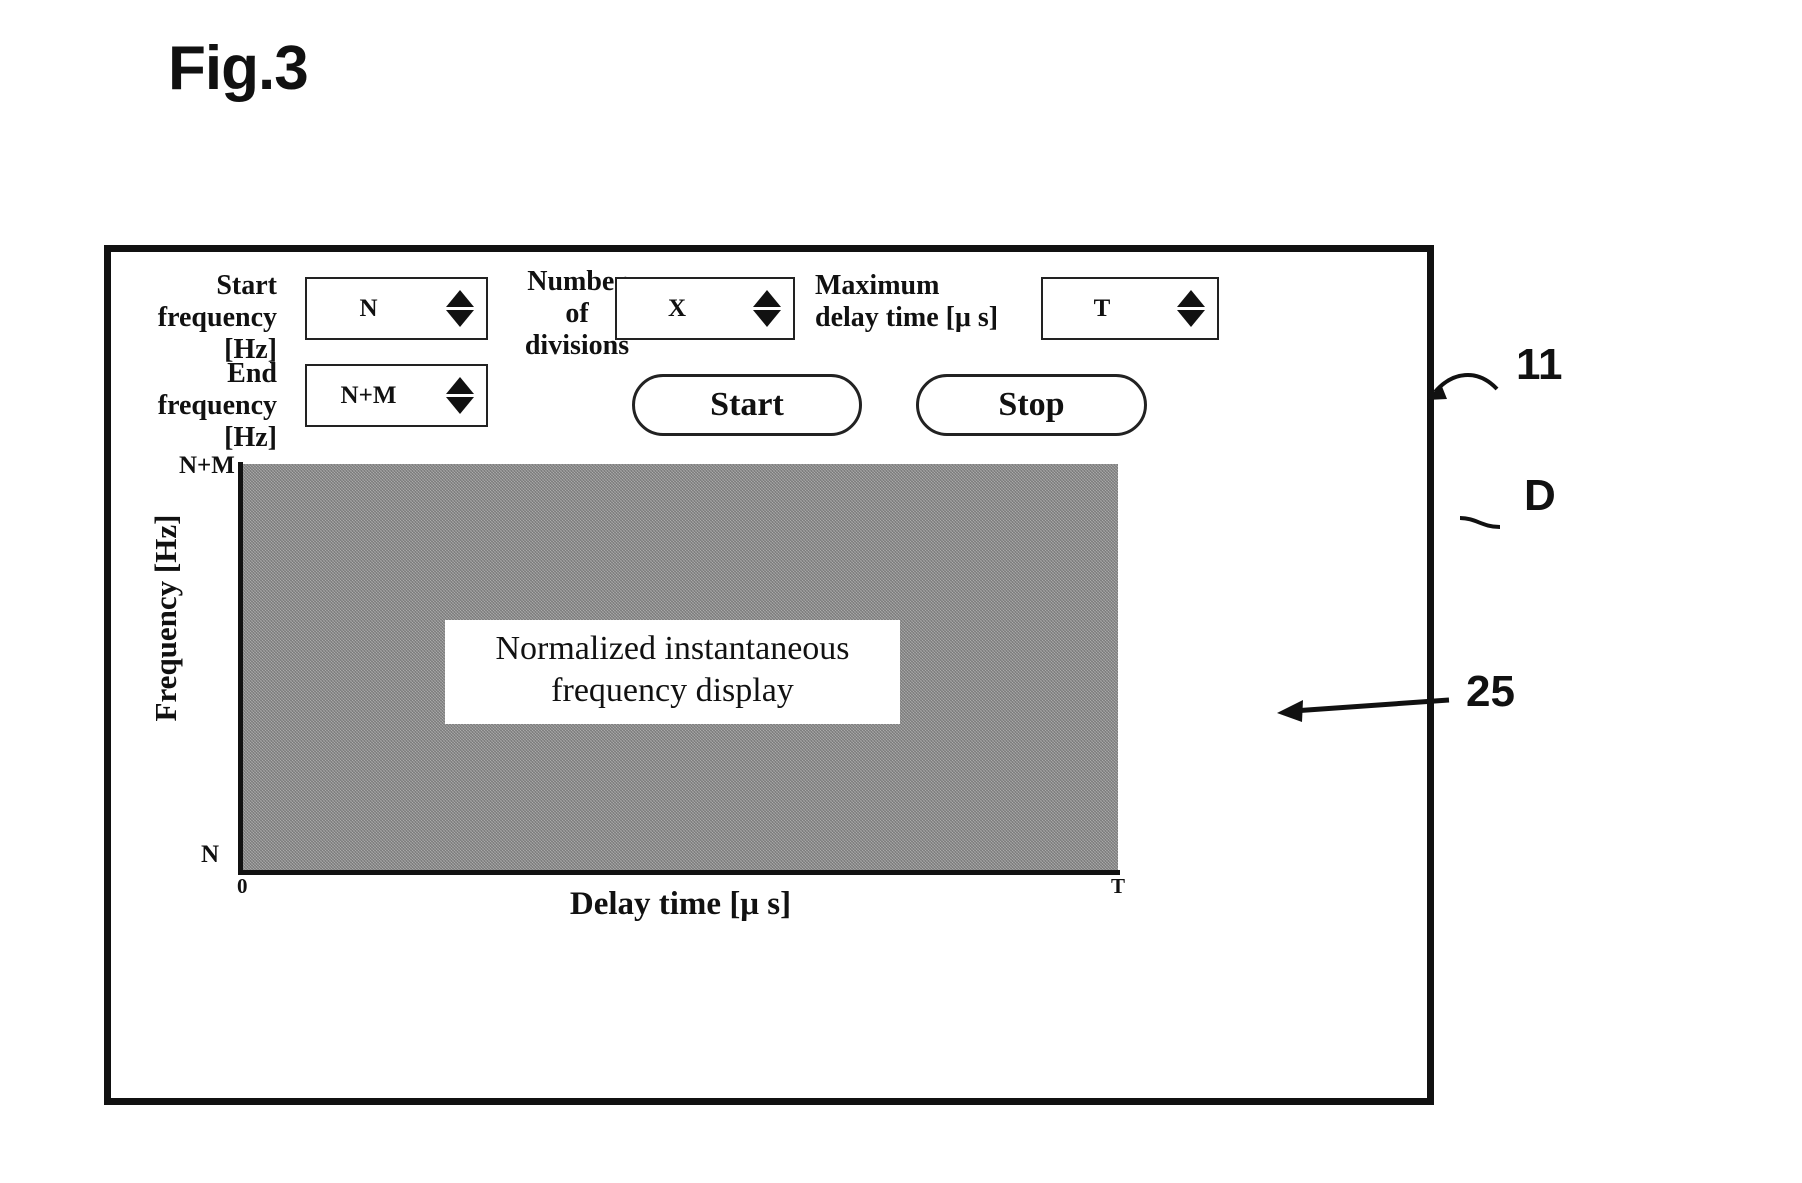  Describe the element at coordinates (238, 68) in the screenshot. I see `figure-title: Fig.3` at that location.